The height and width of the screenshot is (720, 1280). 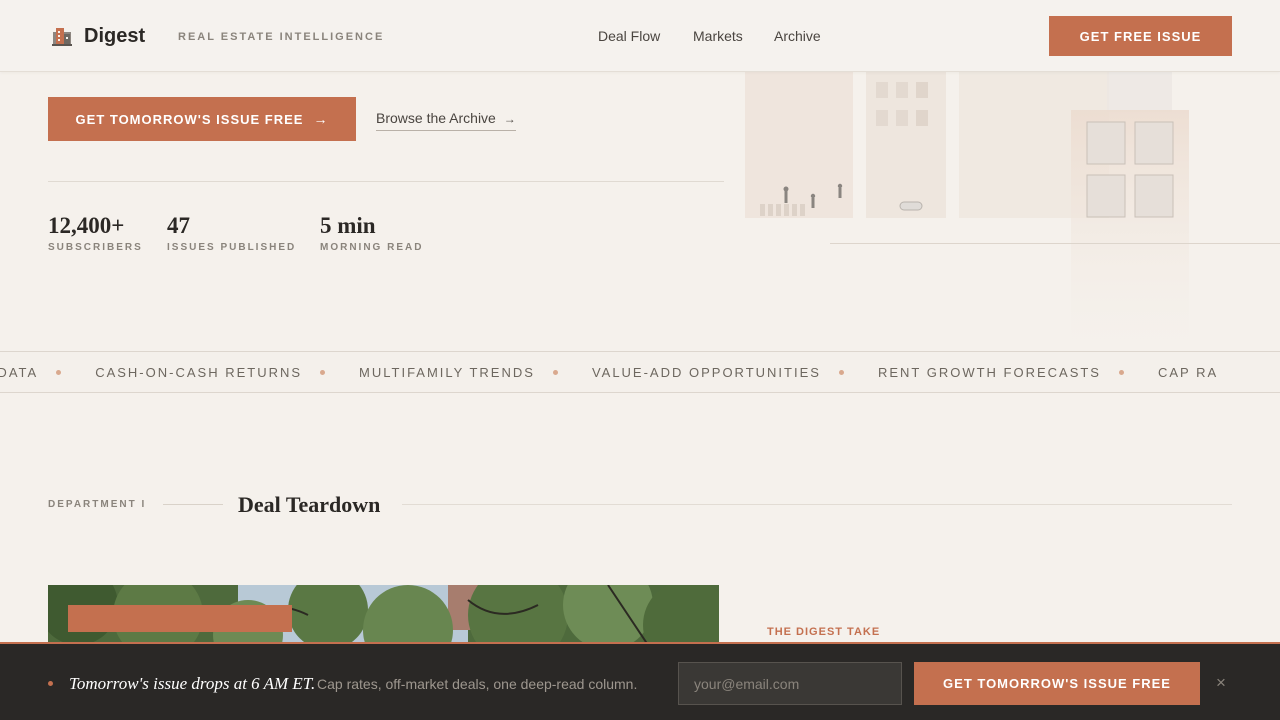 I want to click on building-logo-icon, so click(x=62, y=36).